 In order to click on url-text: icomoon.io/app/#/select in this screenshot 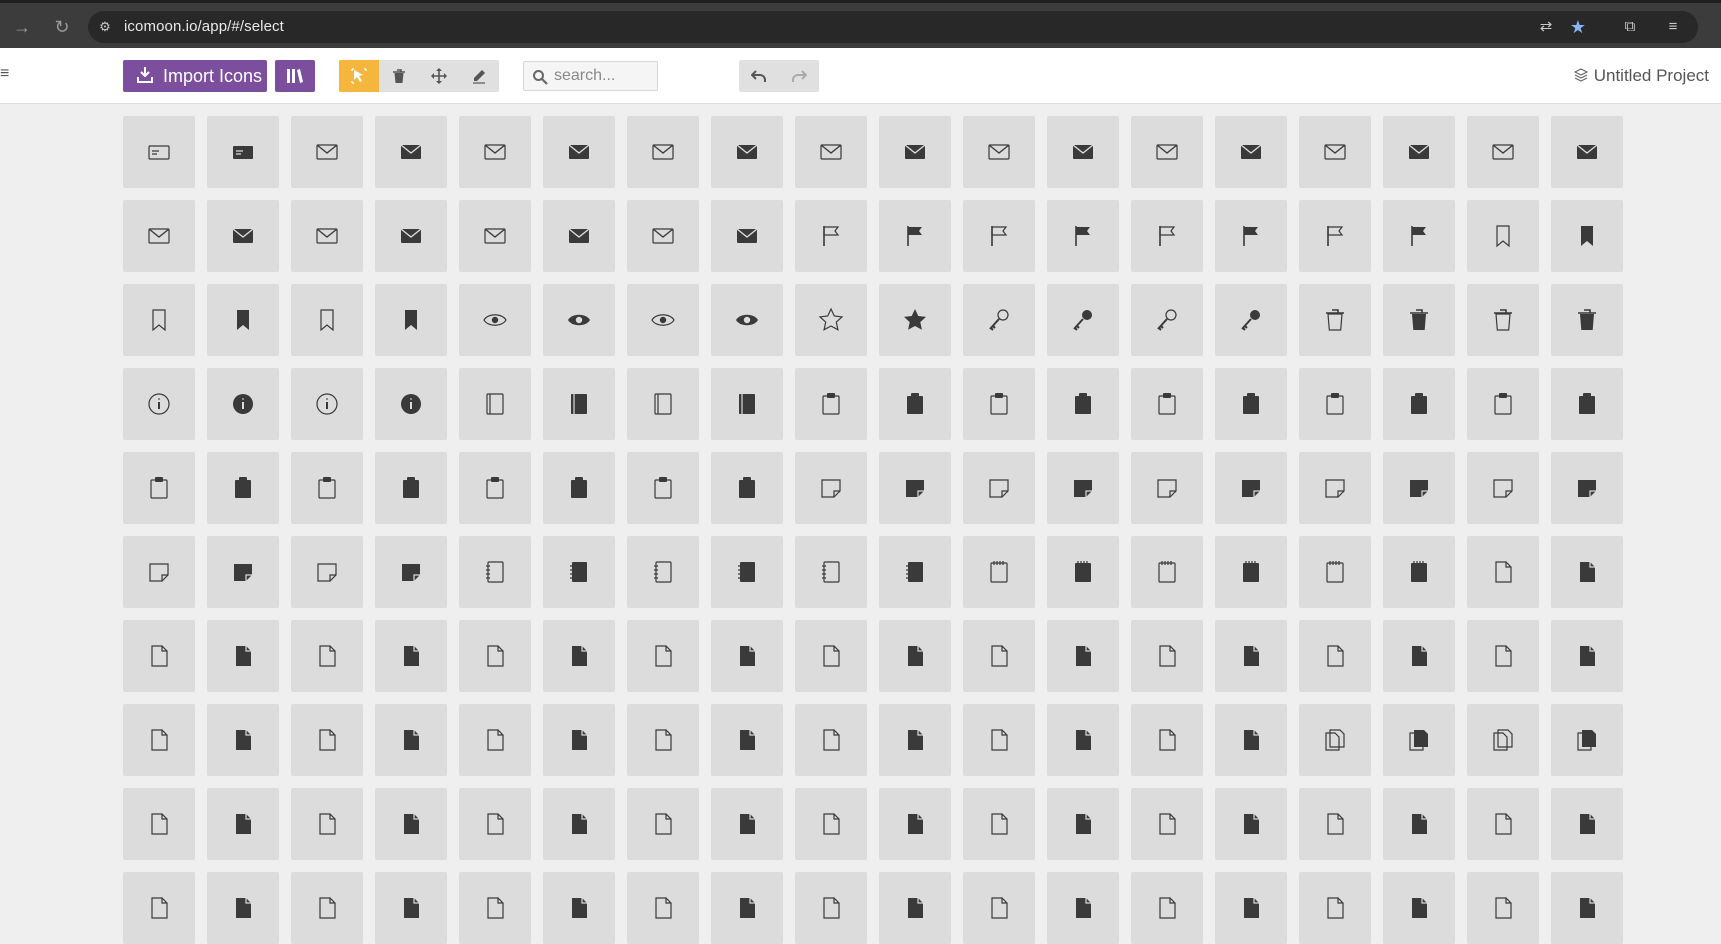, I will do `click(204, 27)`.